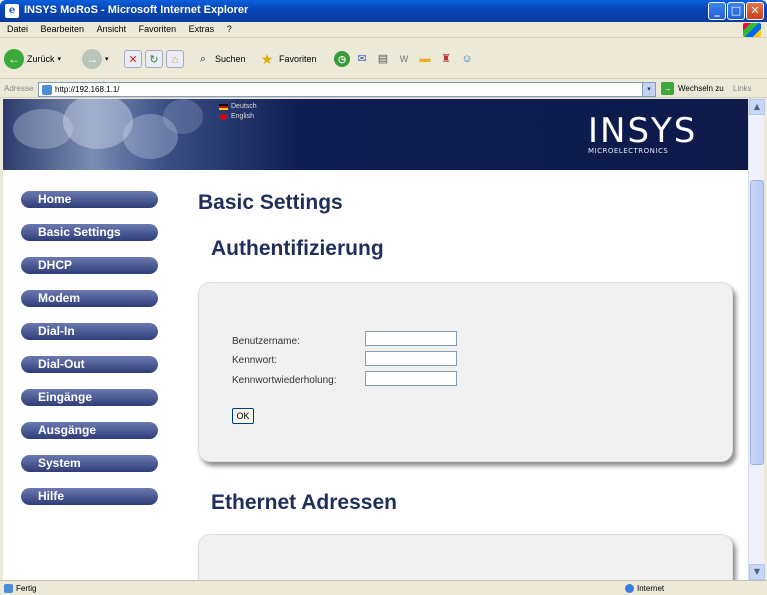 This screenshot has width=767, height=595. I want to click on search-icon: ⌕, so click(203, 59).